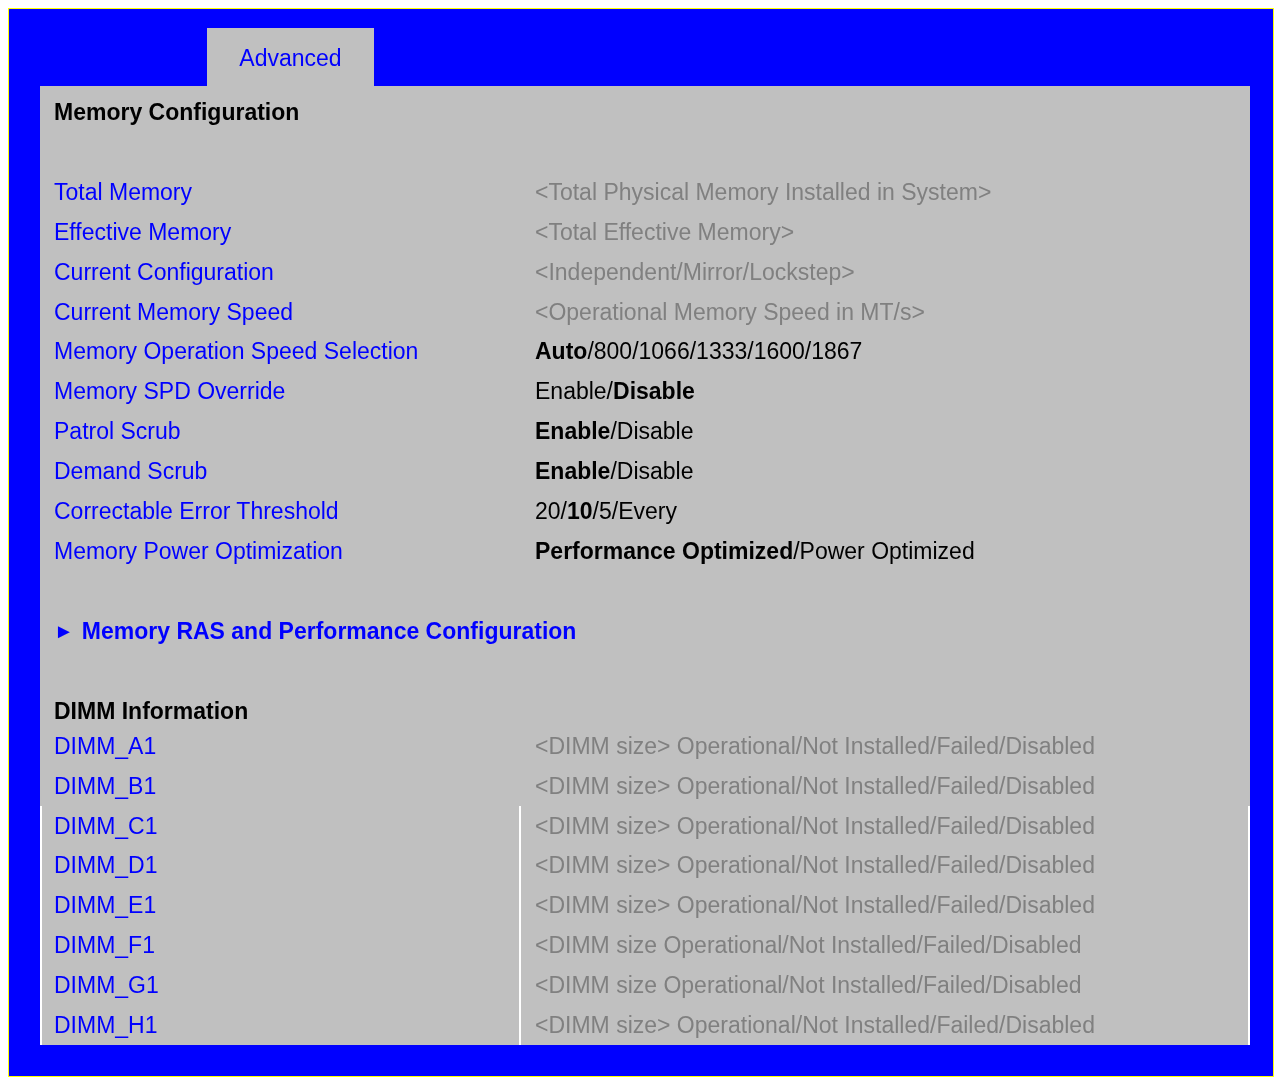 The height and width of the screenshot is (1077, 1274). Describe the element at coordinates (117, 431) in the screenshot. I see `setting-label: Patrol Scrub` at that location.